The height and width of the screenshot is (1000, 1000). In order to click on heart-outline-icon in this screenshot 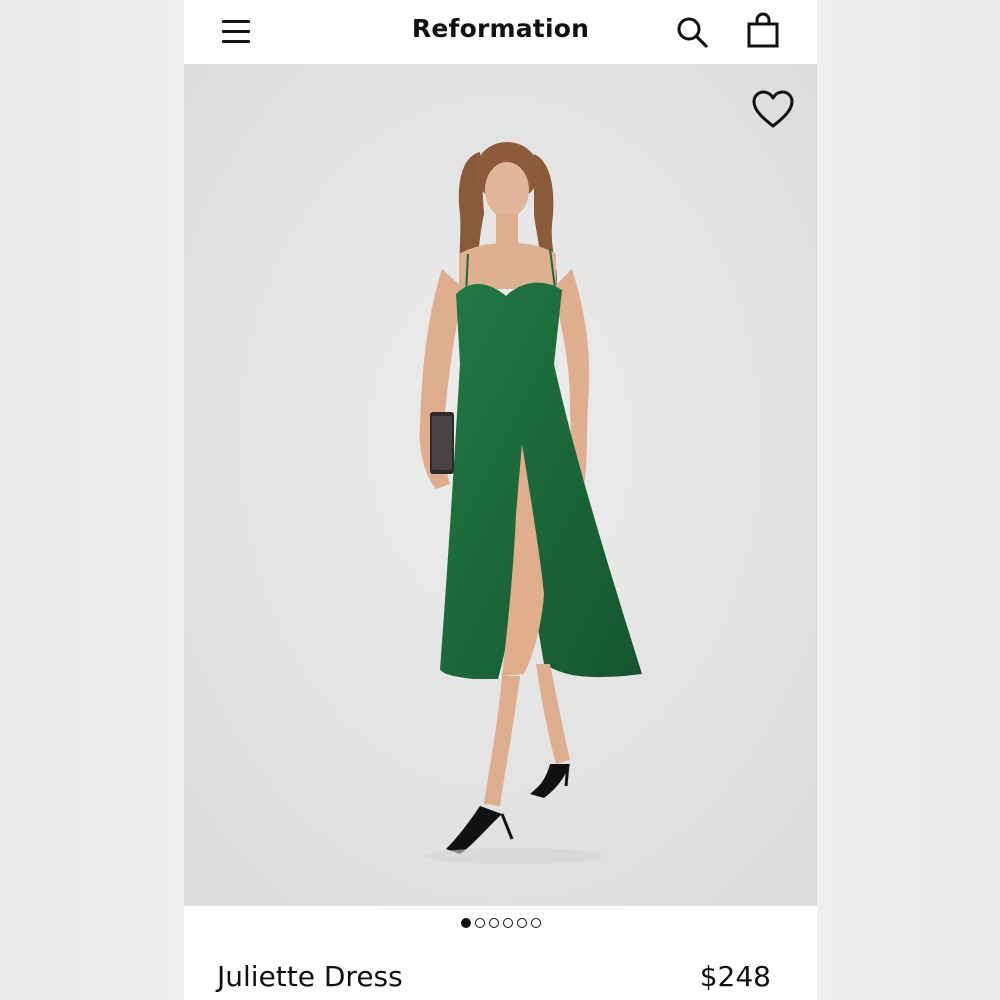, I will do `click(773, 109)`.